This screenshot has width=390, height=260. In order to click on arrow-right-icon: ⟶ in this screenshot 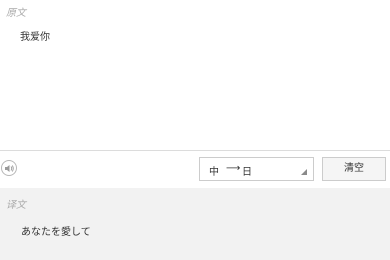, I will do `click(233, 168)`.